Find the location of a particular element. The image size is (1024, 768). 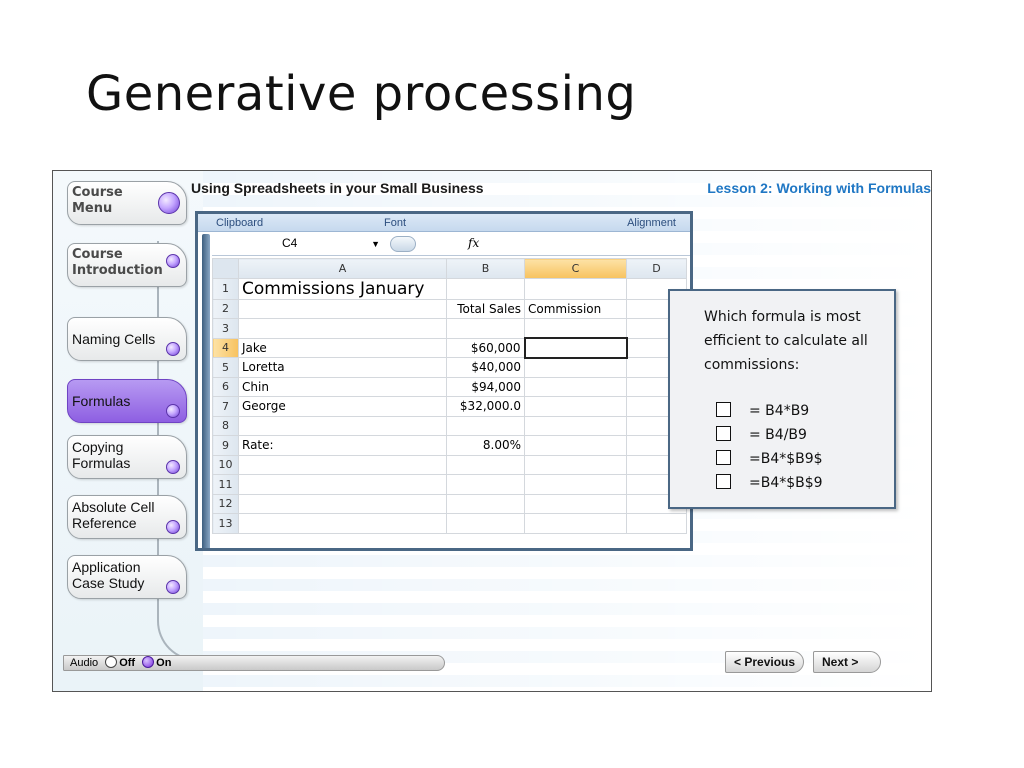

audio-on-radio is located at coordinates (148, 662).